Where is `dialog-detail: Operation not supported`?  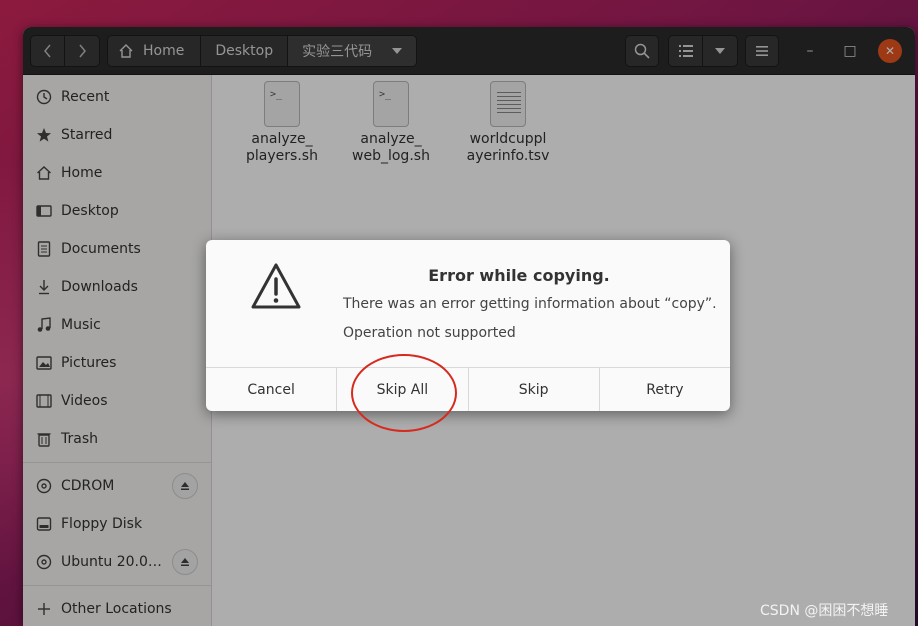
dialog-detail: Operation not supported is located at coordinates (429, 333).